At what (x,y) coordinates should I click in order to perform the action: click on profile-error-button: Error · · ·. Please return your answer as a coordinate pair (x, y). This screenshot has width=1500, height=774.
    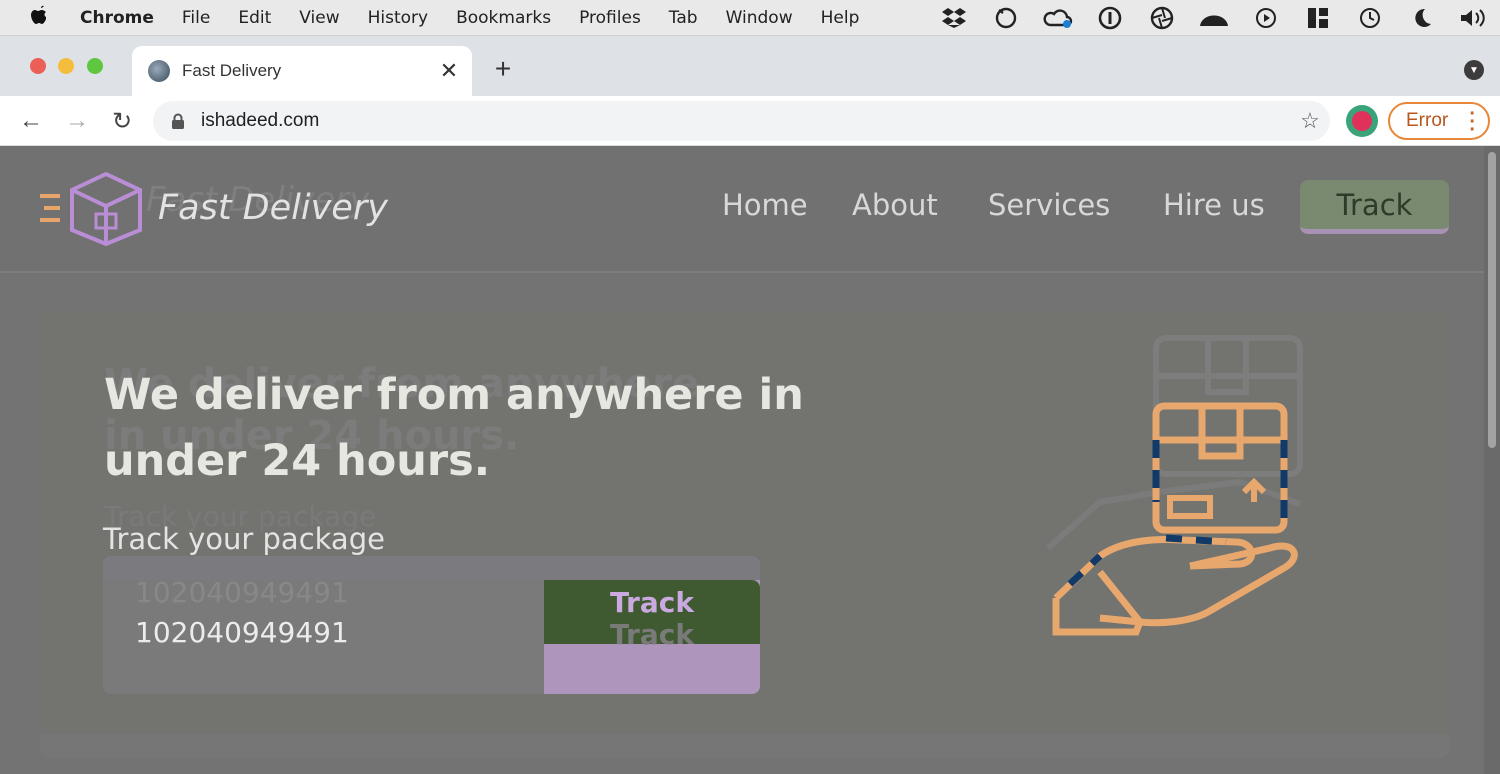
    Looking at the image, I should click on (1439, 121).